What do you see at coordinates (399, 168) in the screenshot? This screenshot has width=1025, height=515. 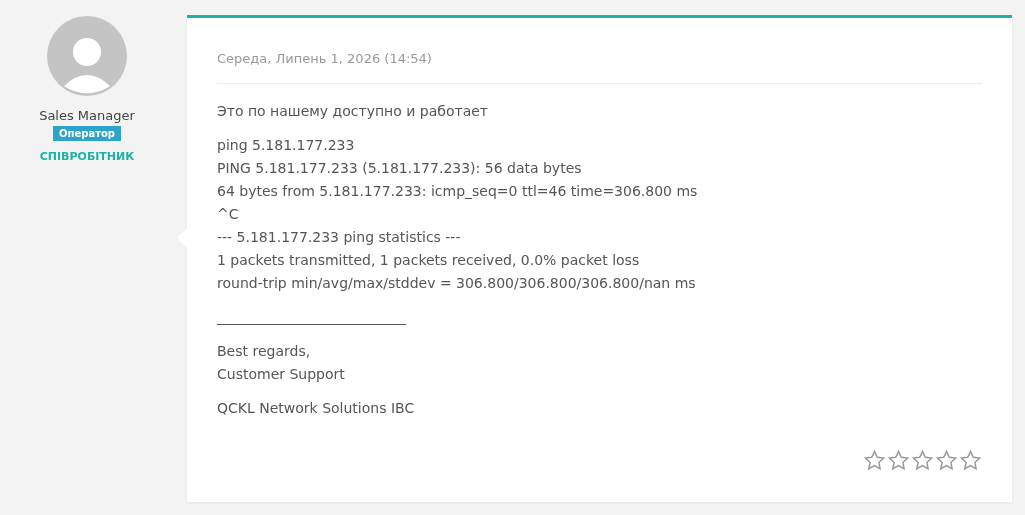 I see `message-line: PING 5.181.177.233 (5.181.177.233): 56 data bytes` at bounding box center [399, 168].